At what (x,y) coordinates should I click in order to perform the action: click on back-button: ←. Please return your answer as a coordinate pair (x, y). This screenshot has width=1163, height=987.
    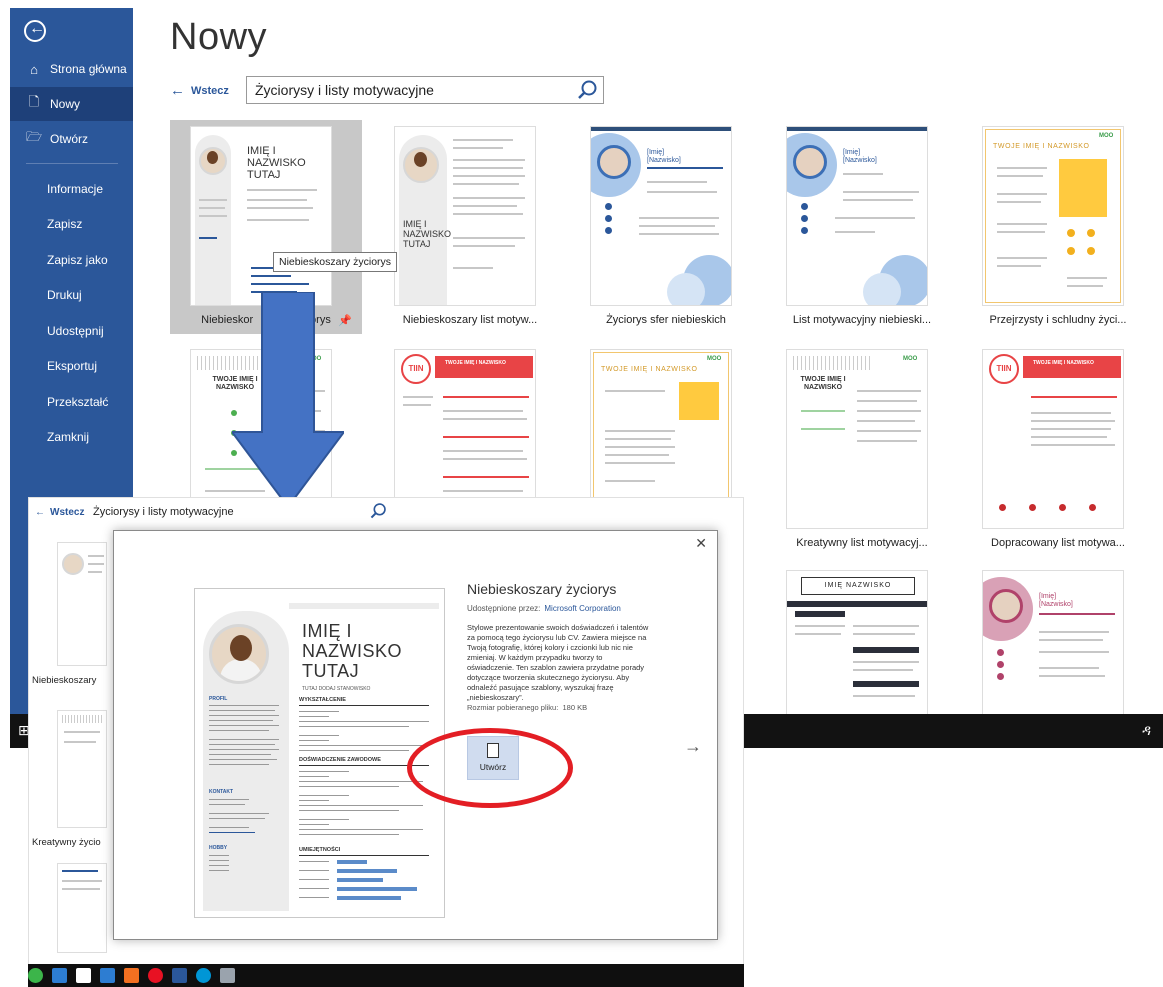
    Looking at the image, I should click on (35, 31).